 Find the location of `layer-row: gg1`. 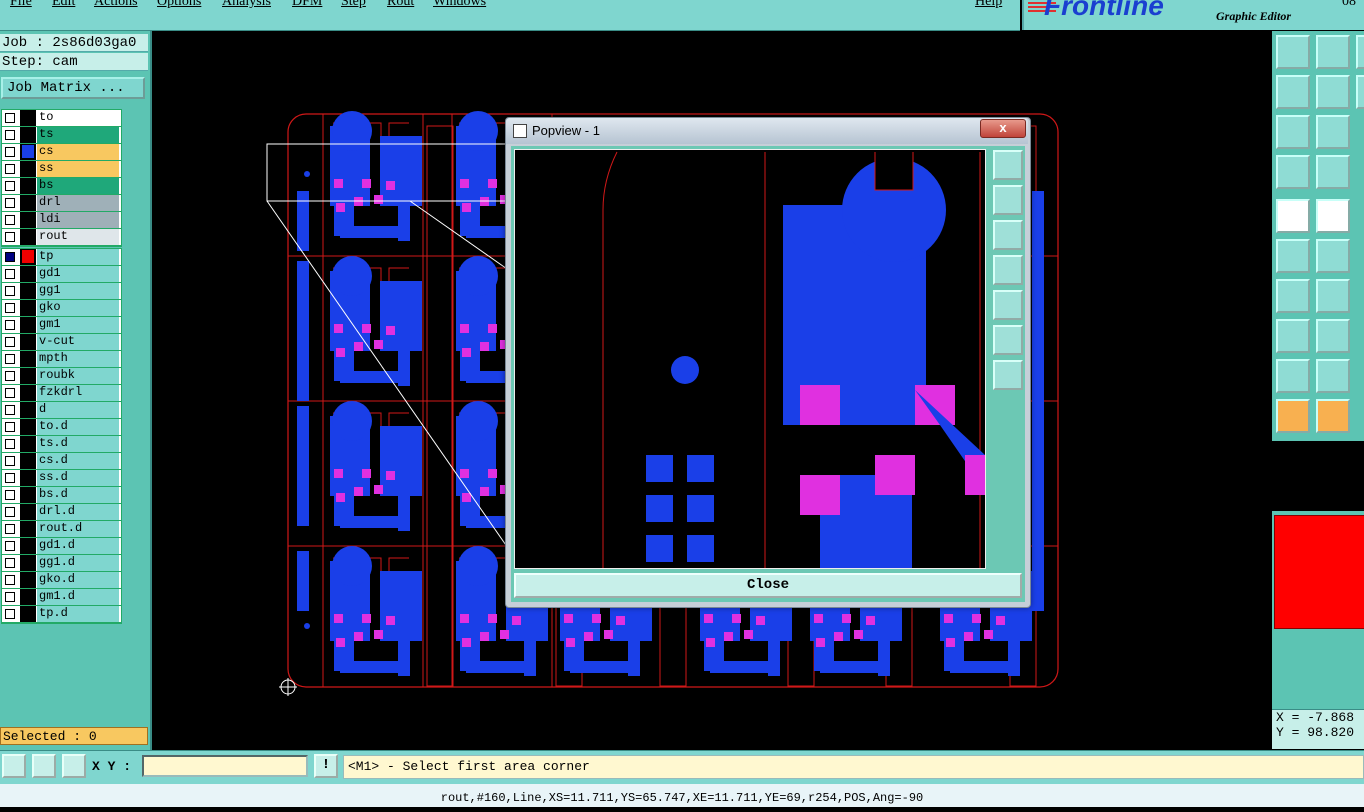

layer-row: gg1 is located at coordinates (61, 291).